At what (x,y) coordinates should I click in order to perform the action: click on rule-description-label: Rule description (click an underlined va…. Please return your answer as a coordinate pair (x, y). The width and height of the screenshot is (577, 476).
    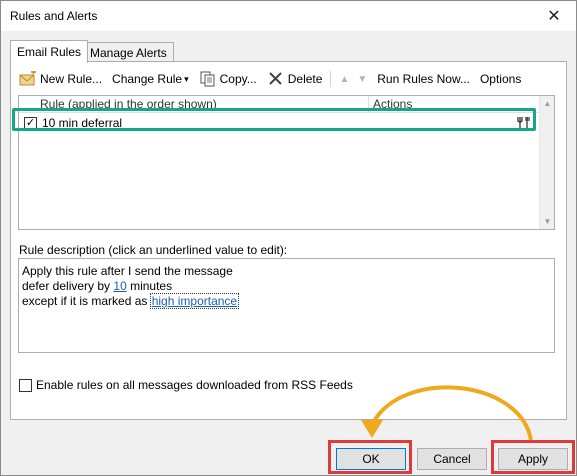
    Looking at the image, I should click on (153, 250).